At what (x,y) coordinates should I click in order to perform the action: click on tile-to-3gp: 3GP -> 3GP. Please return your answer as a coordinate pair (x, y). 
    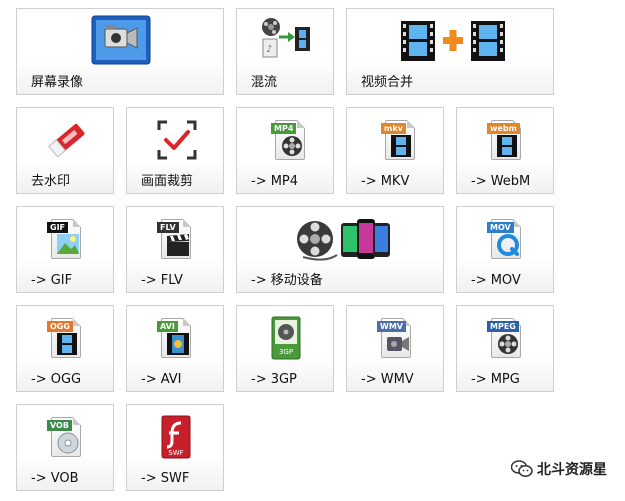
    Looking at the image, I should click on (285, 348).